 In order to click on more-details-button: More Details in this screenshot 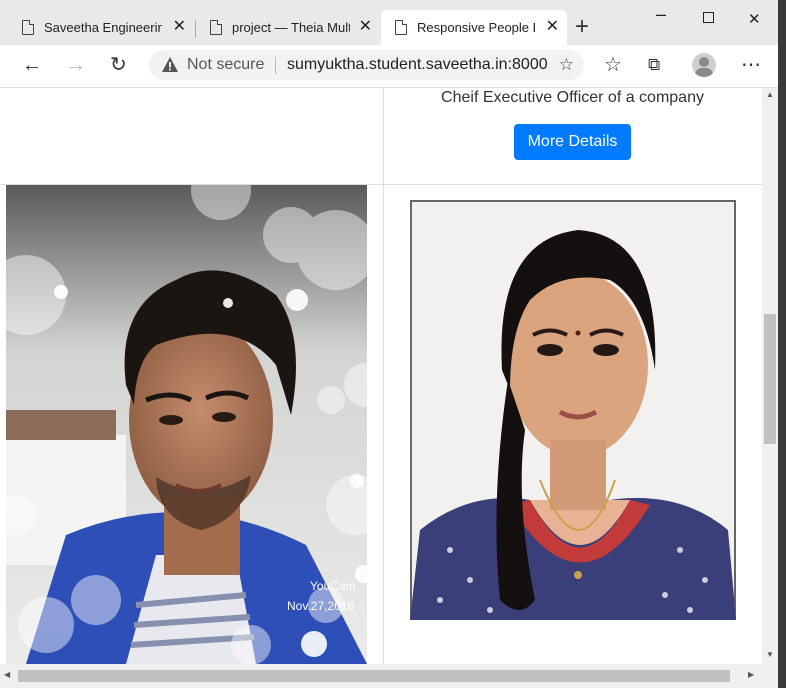, I will do `click(572, 142)`.